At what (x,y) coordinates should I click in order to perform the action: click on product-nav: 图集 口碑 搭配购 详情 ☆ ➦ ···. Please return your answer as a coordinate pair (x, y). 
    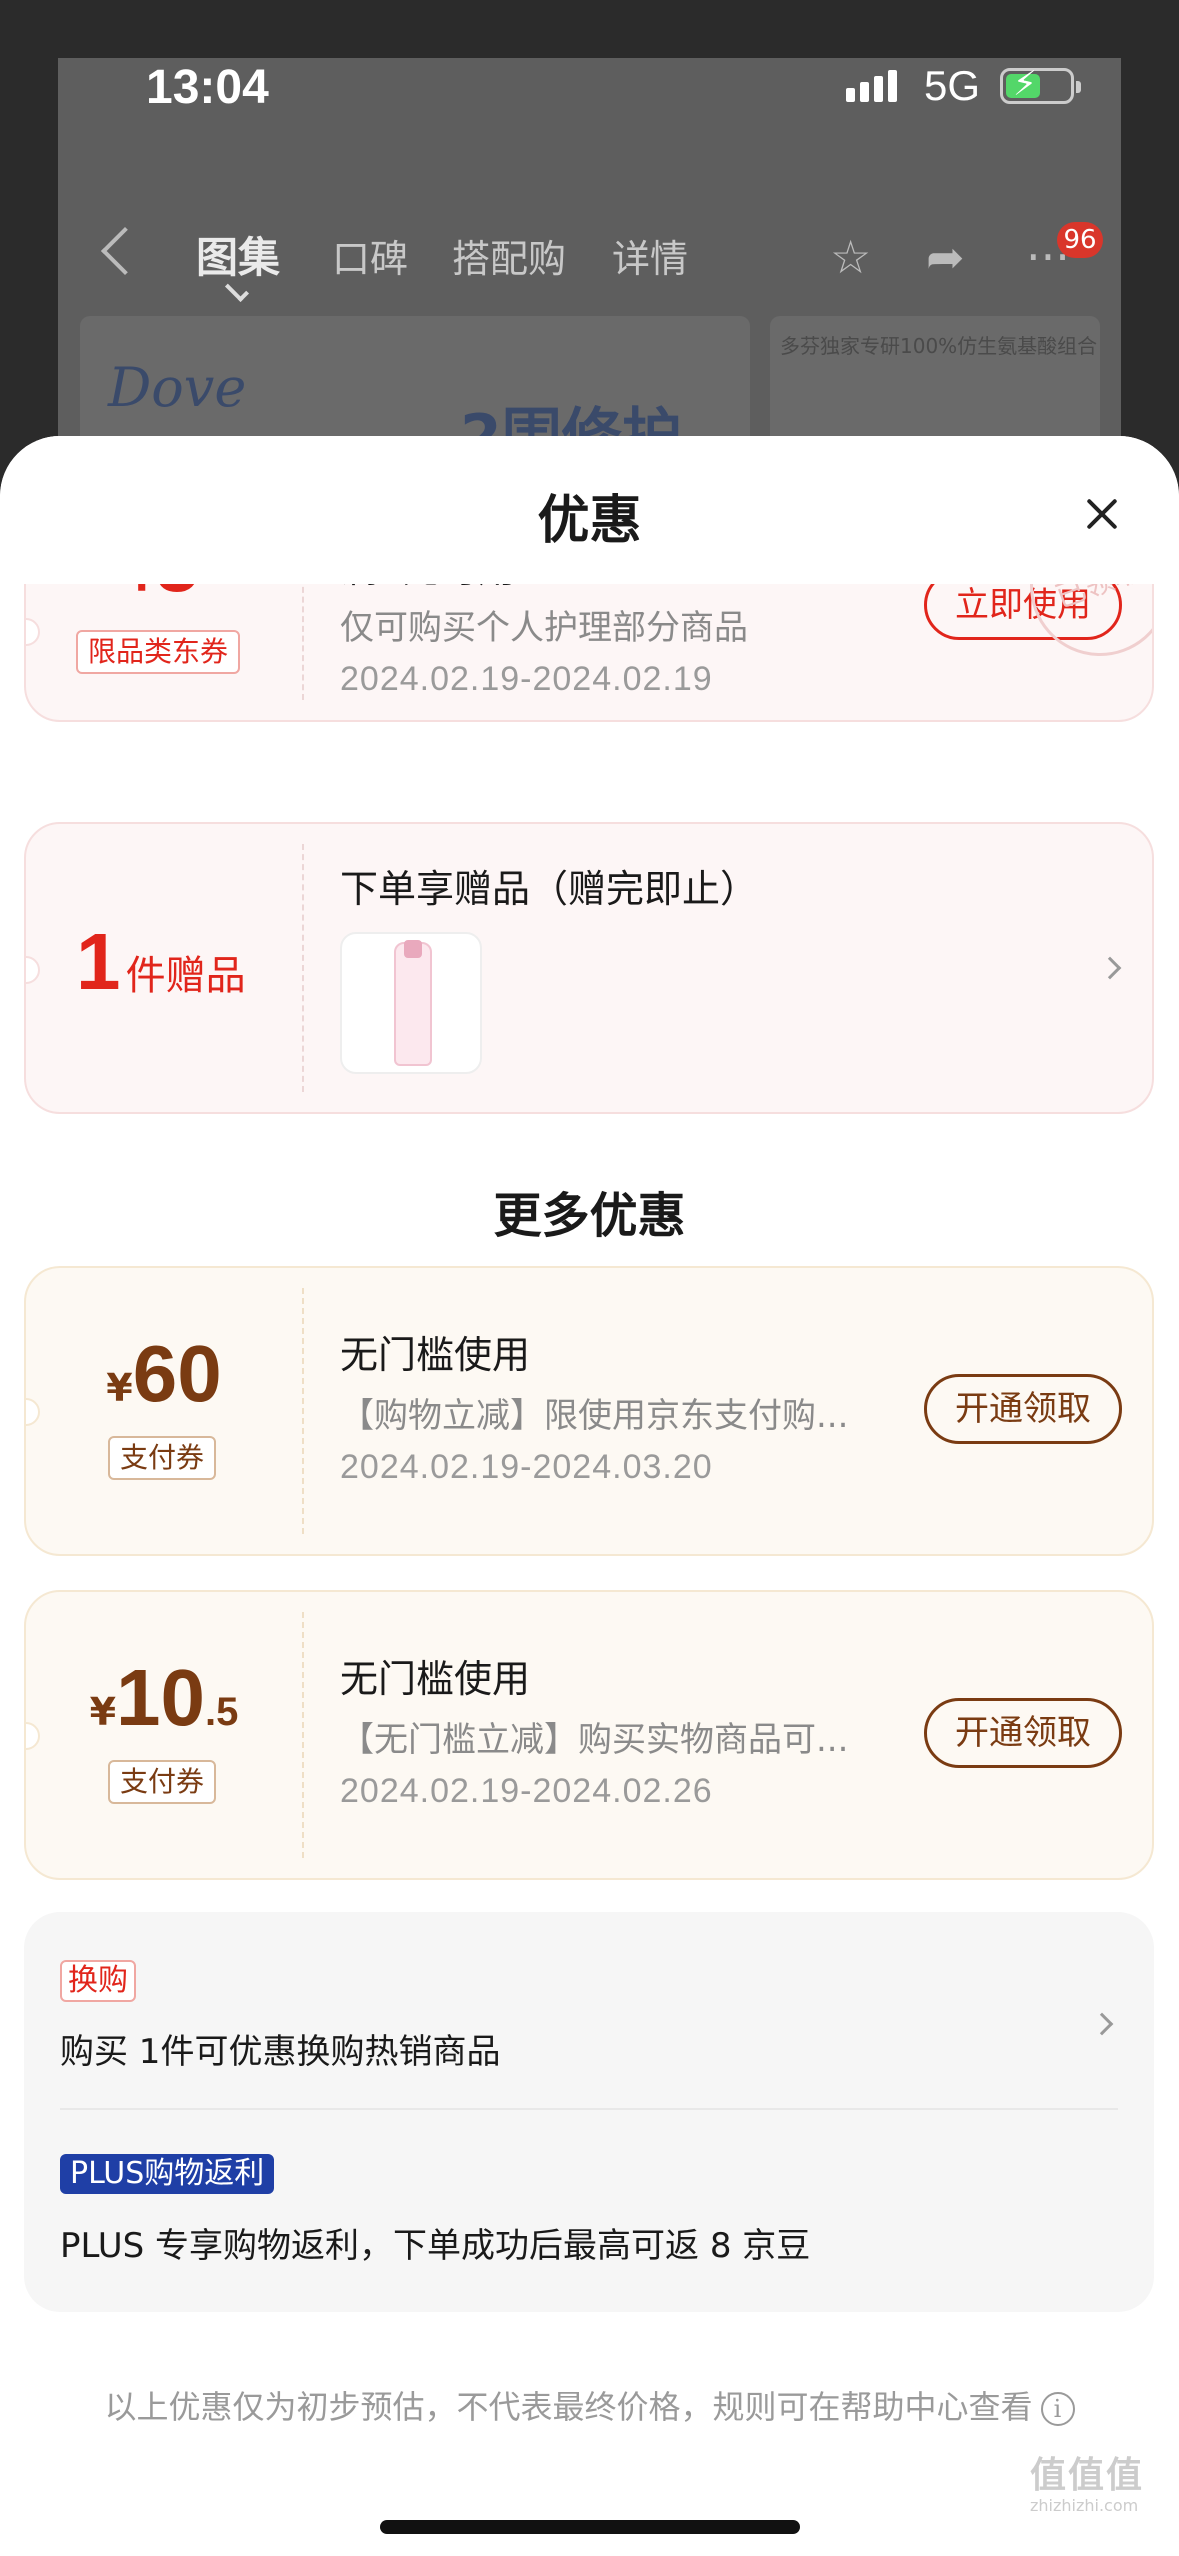
    Looking at the image, I should click on (589, 261).